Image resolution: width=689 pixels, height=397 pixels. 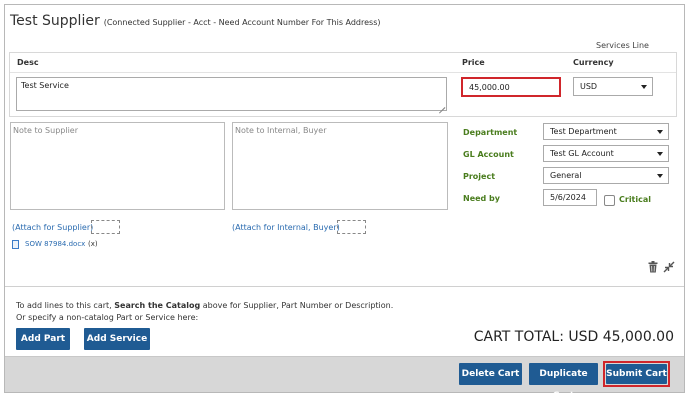 I want to click on currency-column-header: Currency, so click(x=593, y=62).